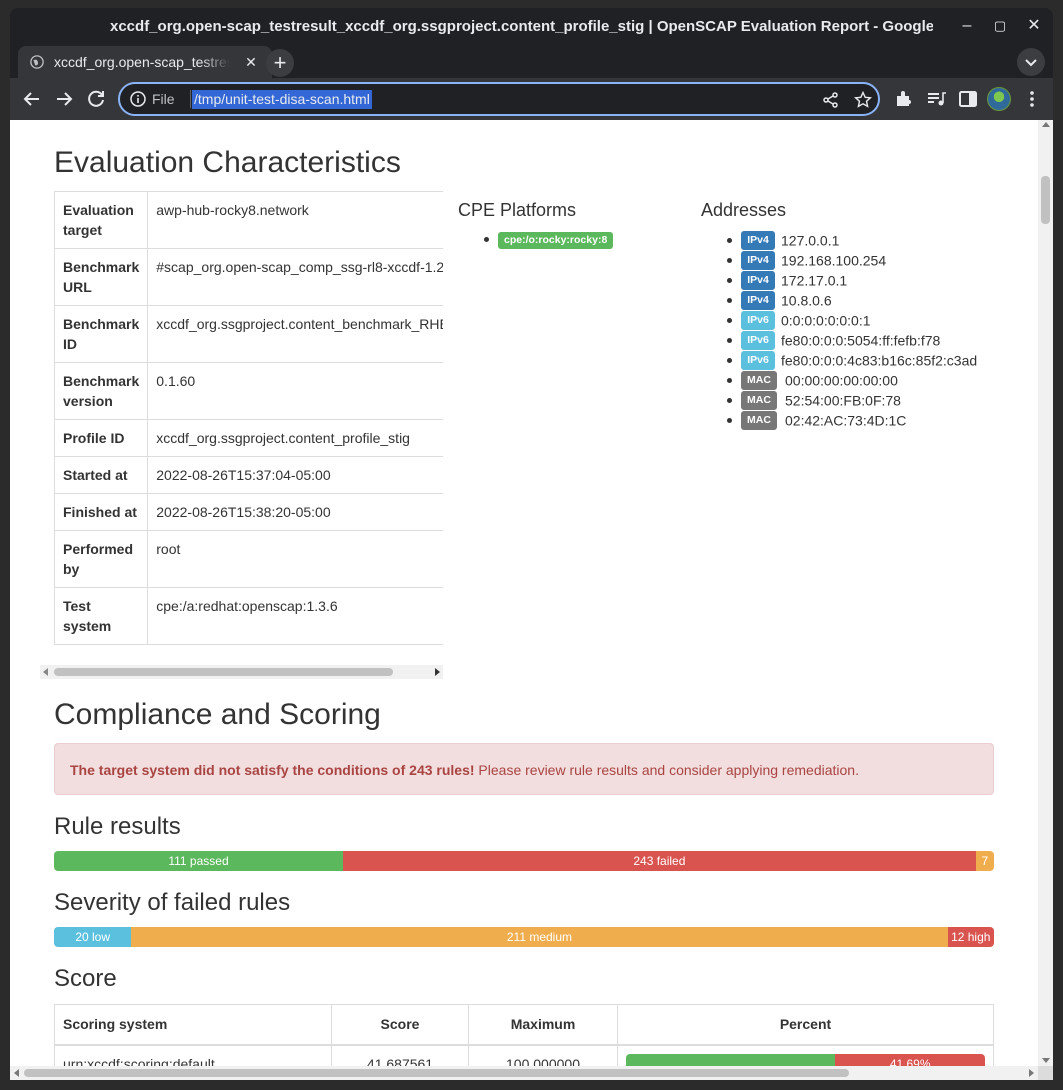 The width and height of the screenshot is (1063, 1090). What do you see at coordinates (101, 391) in the screenshot?
I see `characteristic-key: Benchmark version` at bounding box center [101, 391].